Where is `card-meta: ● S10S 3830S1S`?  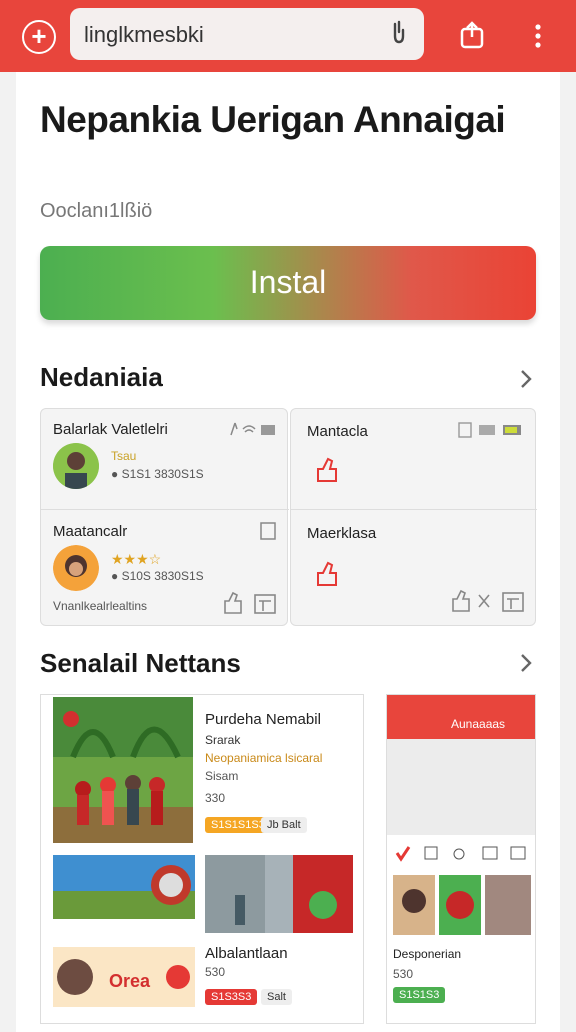 card-meta: ● S10S 3830S1S is located at coordinates (157, 576).